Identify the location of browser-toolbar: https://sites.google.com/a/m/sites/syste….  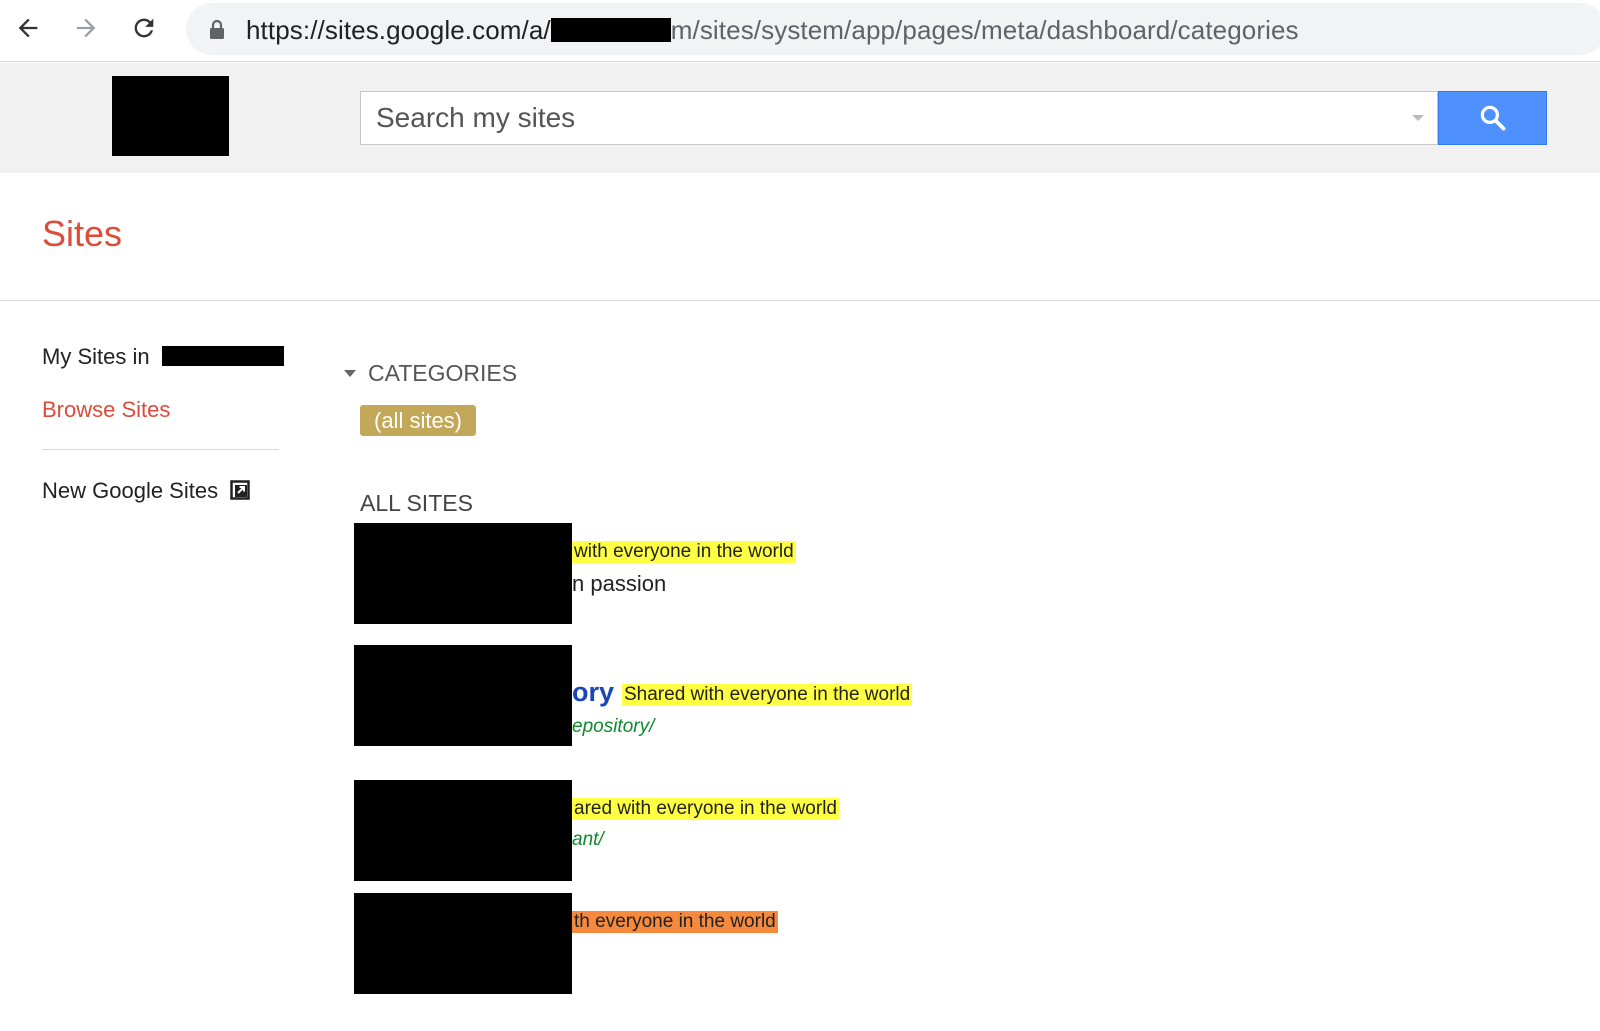
(800, 31).